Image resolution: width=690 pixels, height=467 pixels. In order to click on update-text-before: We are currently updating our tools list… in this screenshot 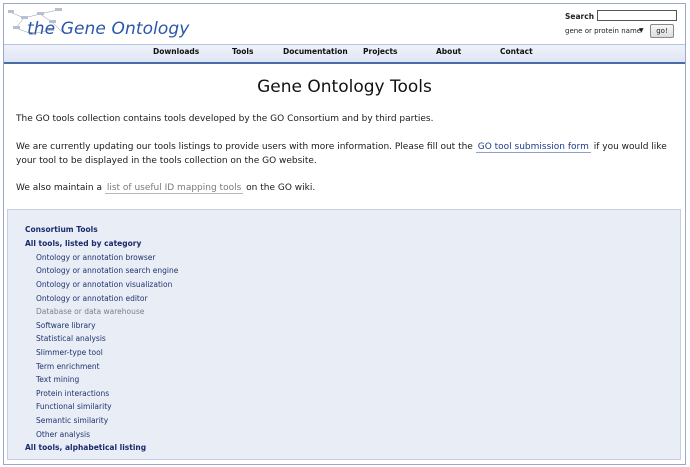, I will do `click(244, 147)`.